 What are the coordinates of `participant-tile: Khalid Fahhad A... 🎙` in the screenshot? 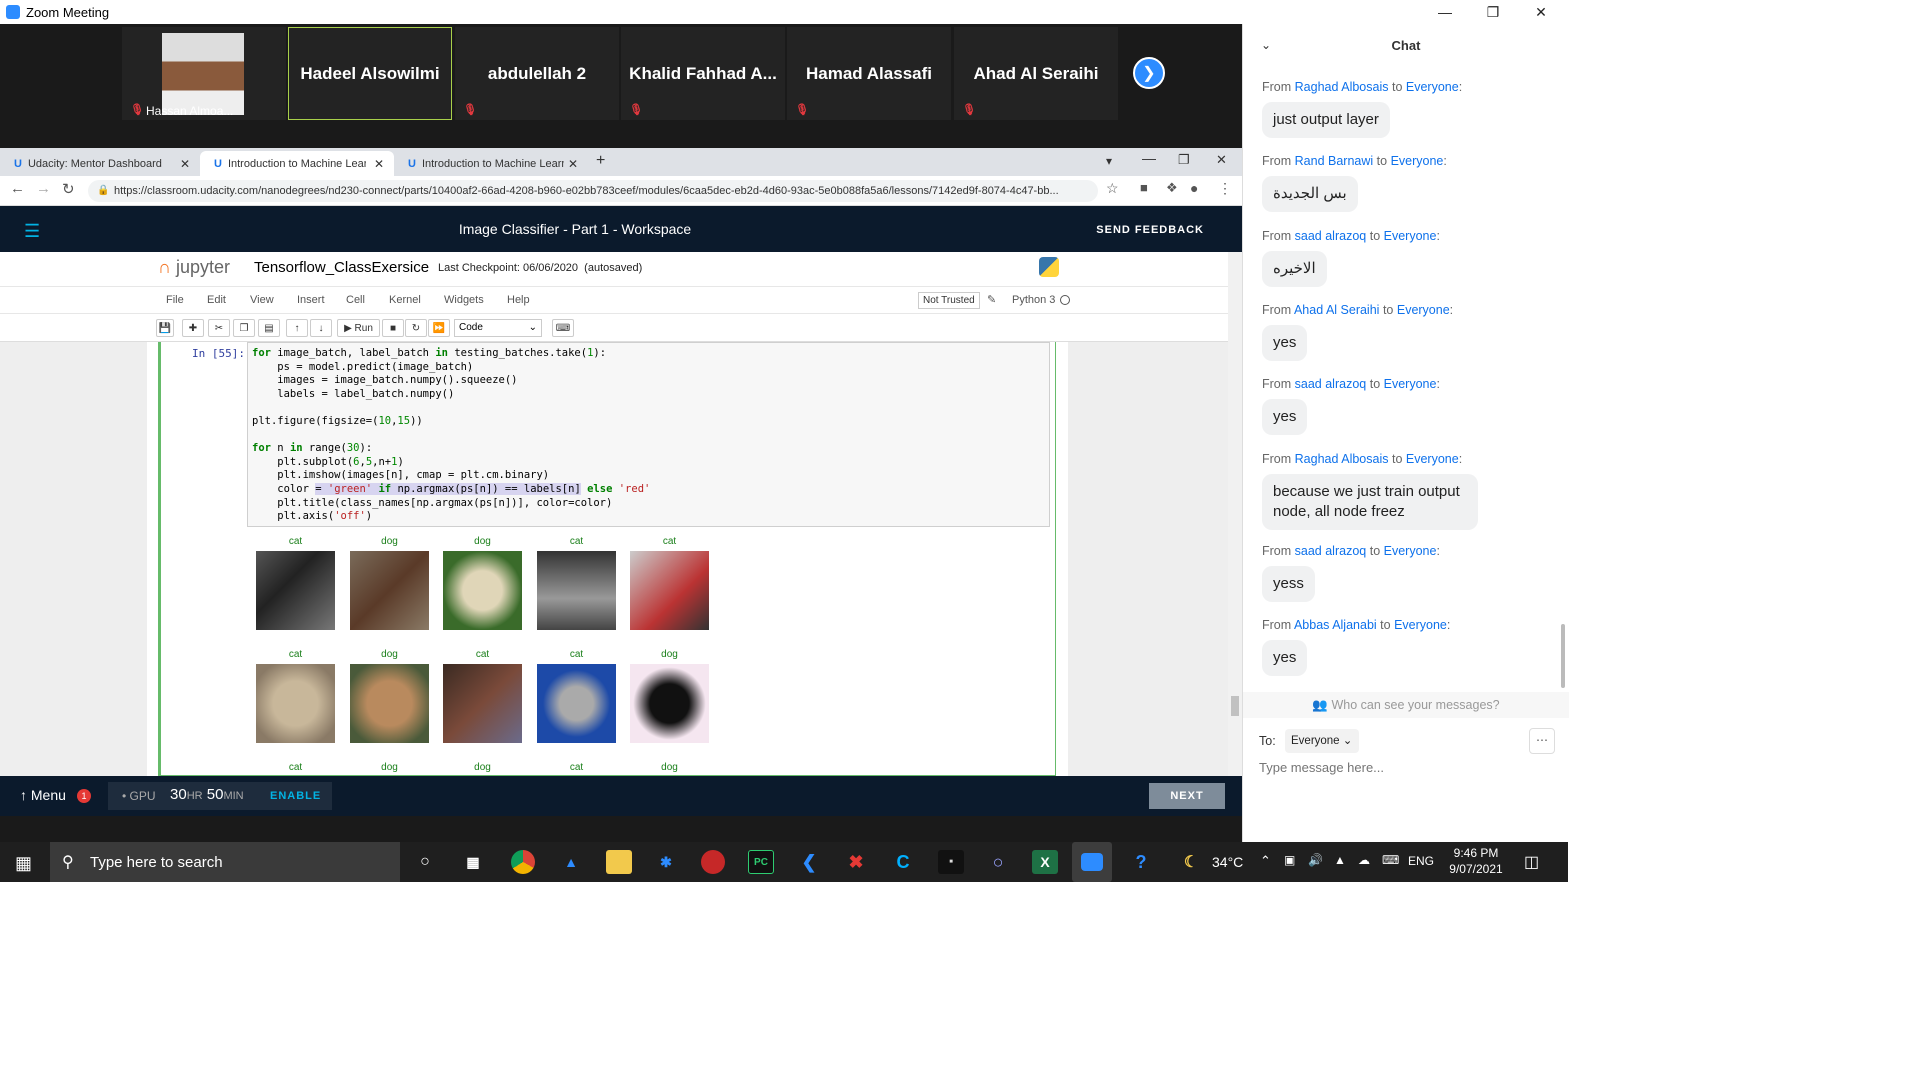 It's located at (703, 73).